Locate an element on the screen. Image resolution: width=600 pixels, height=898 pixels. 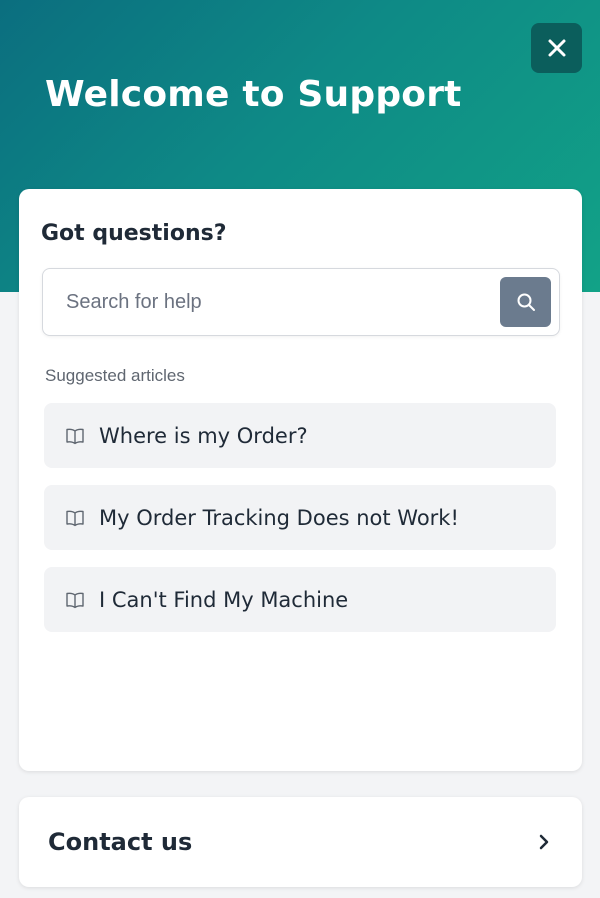
article-label: My Order Tracking Does not Work! is located at coordinates (279, 517).